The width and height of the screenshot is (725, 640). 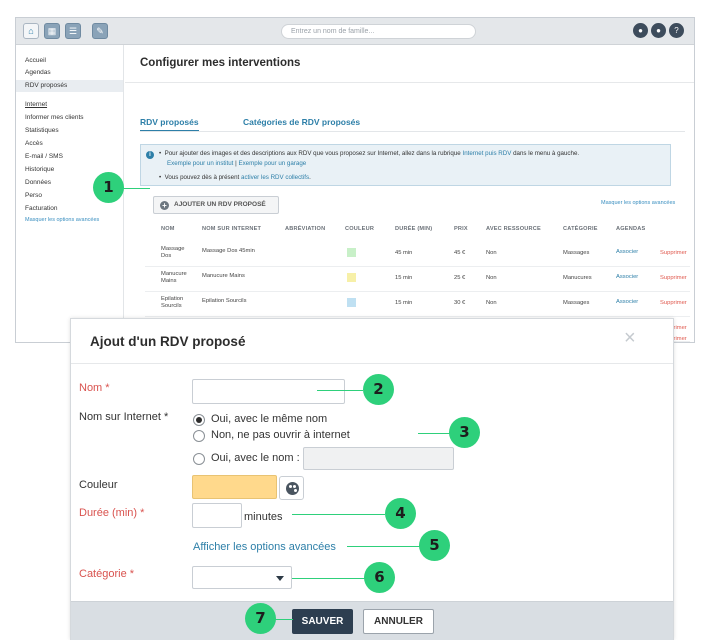 I want to click on col-header-internet: NOM SUR INTERNET, so click(x=232, y=229).